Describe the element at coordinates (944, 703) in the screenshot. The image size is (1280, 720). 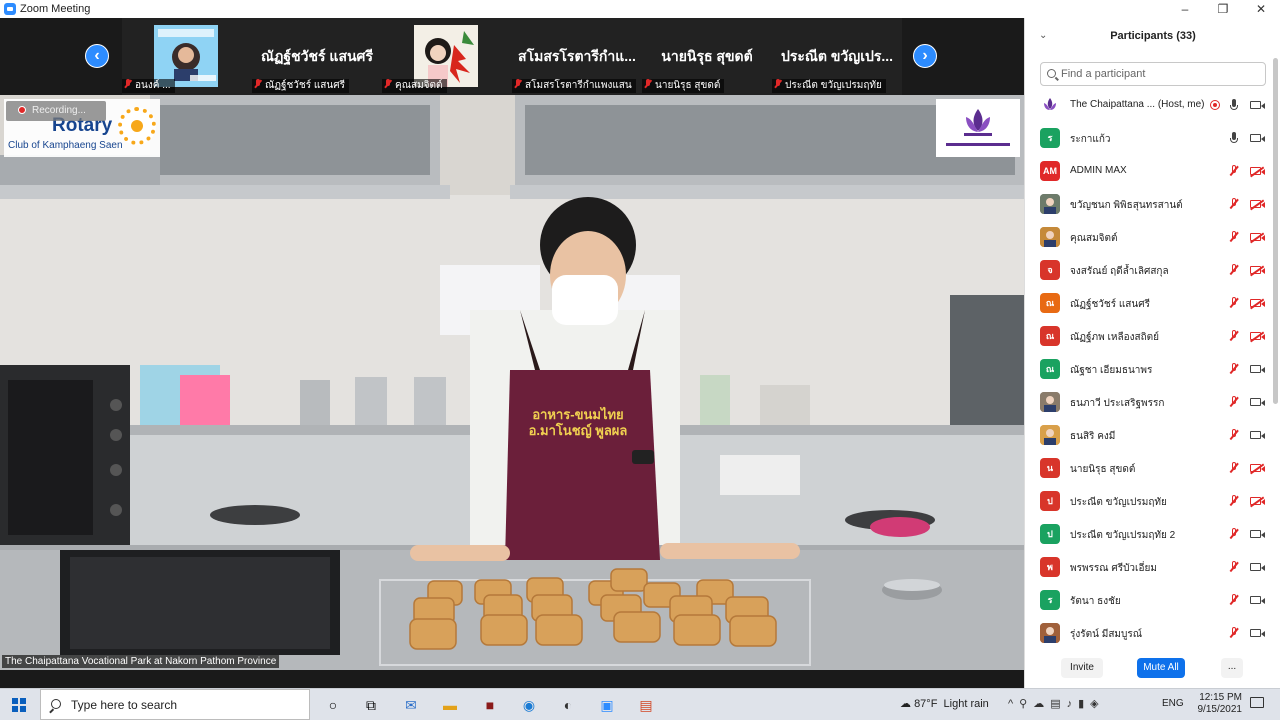
I see `weather-widget: ☁ 87°F Light rain` at that location.